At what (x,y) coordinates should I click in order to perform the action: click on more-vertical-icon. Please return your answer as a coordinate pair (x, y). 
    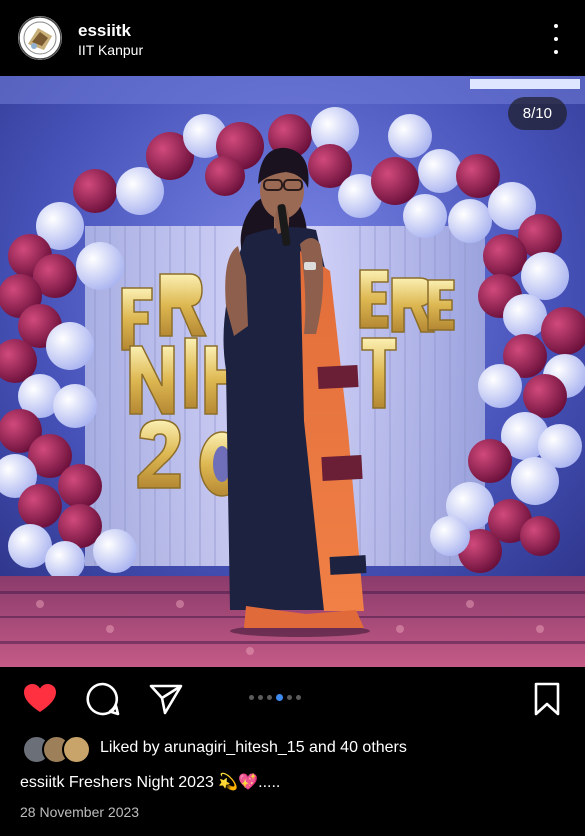
    Looking at the image, I should click on (556, 39).